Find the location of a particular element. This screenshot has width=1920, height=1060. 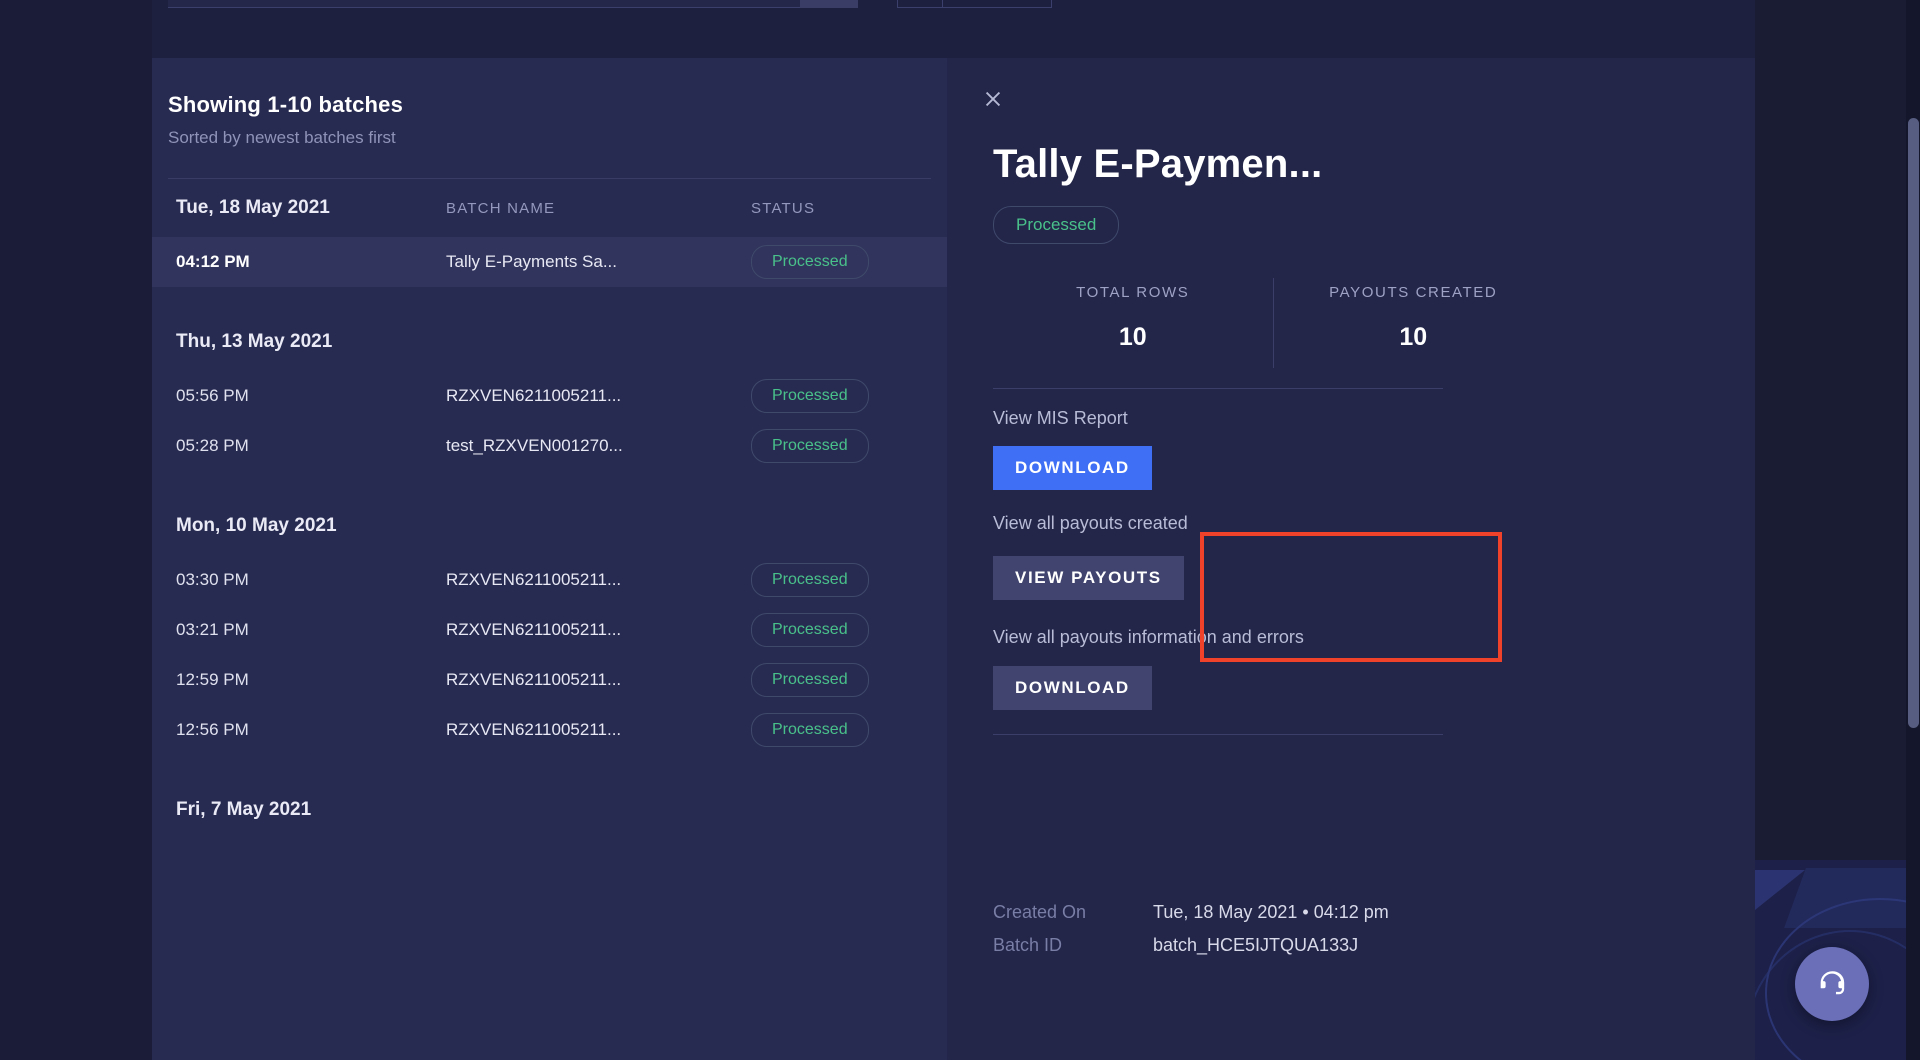

close-button is located at coordinates (993, 99).